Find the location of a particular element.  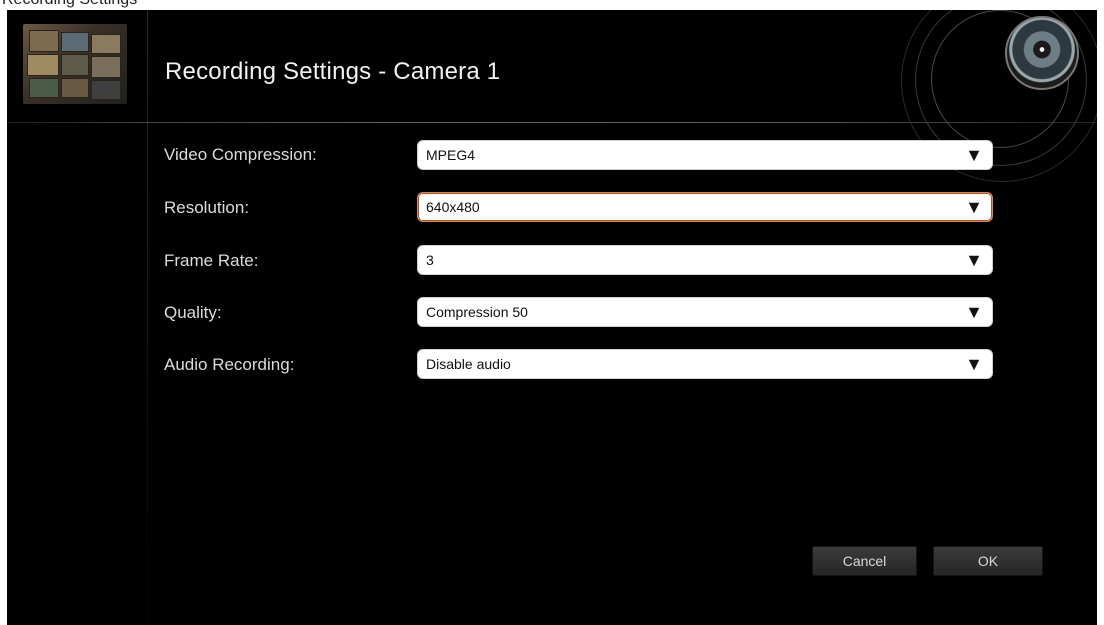

vertical-divider is located at coordinates (147, 317).